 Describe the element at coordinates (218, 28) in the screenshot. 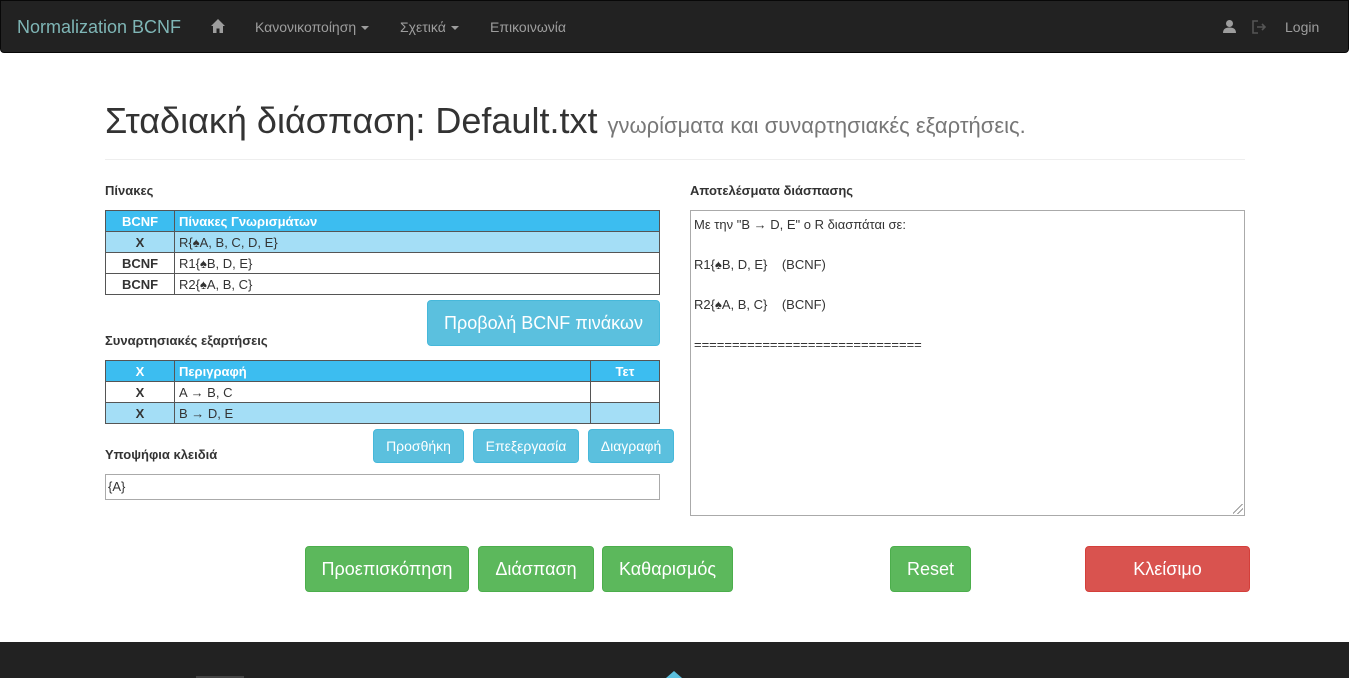

I see `home-icon` at that location.